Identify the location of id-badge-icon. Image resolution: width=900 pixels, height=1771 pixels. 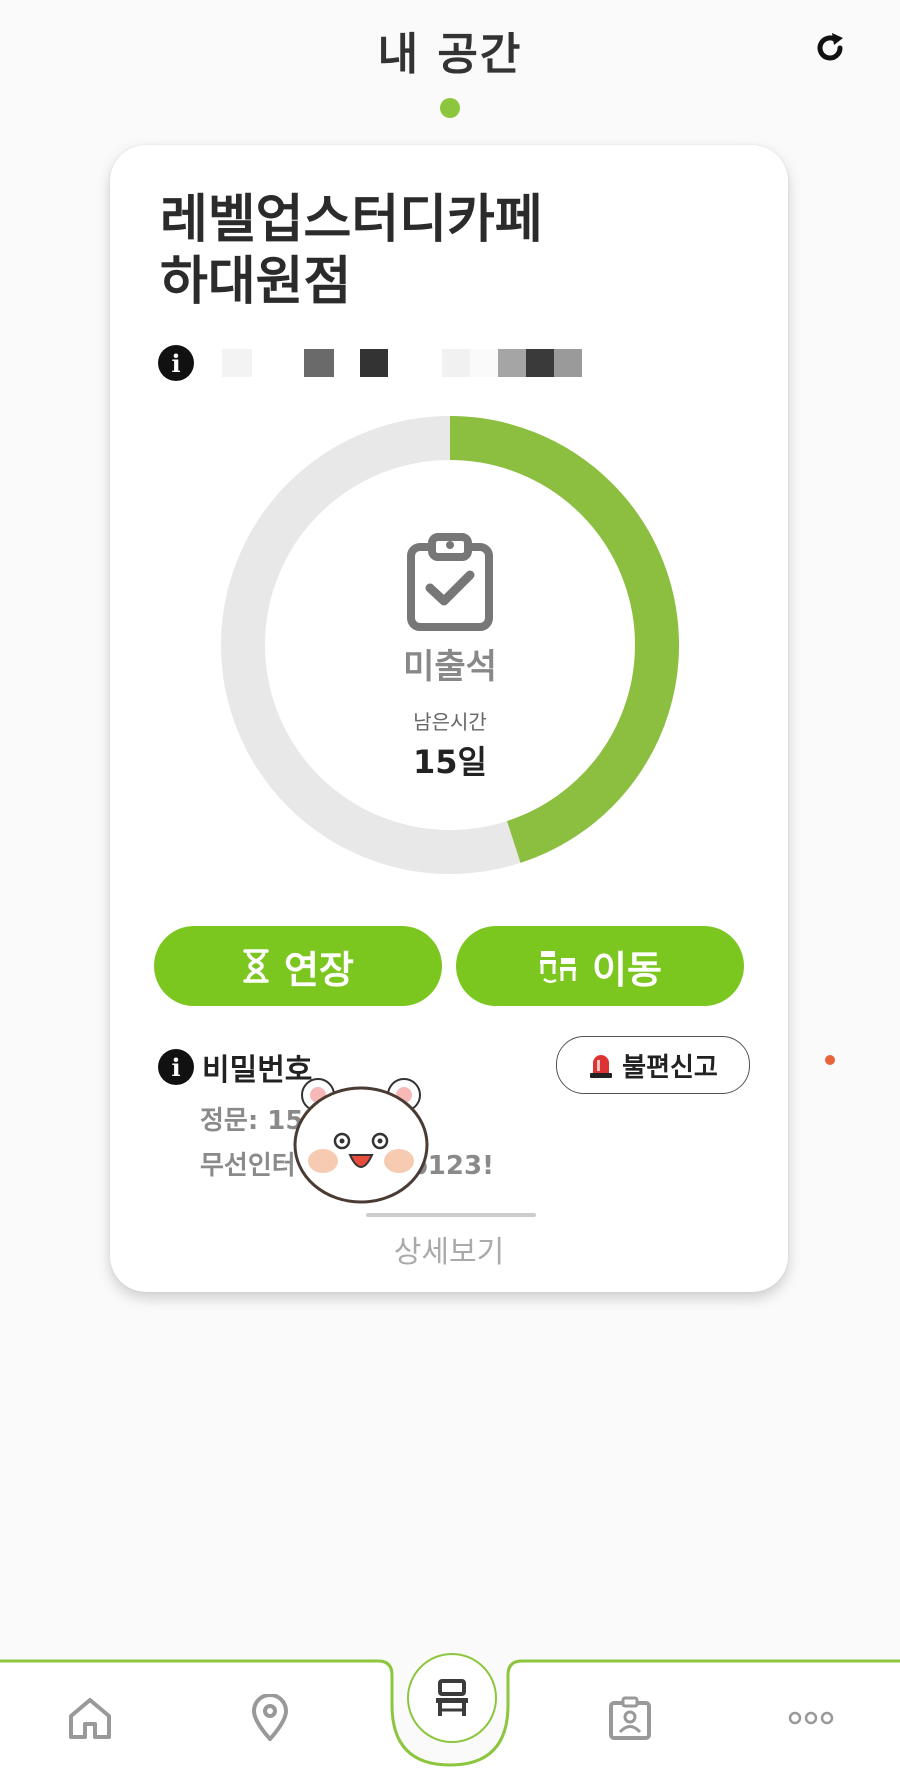
(630, 1718).